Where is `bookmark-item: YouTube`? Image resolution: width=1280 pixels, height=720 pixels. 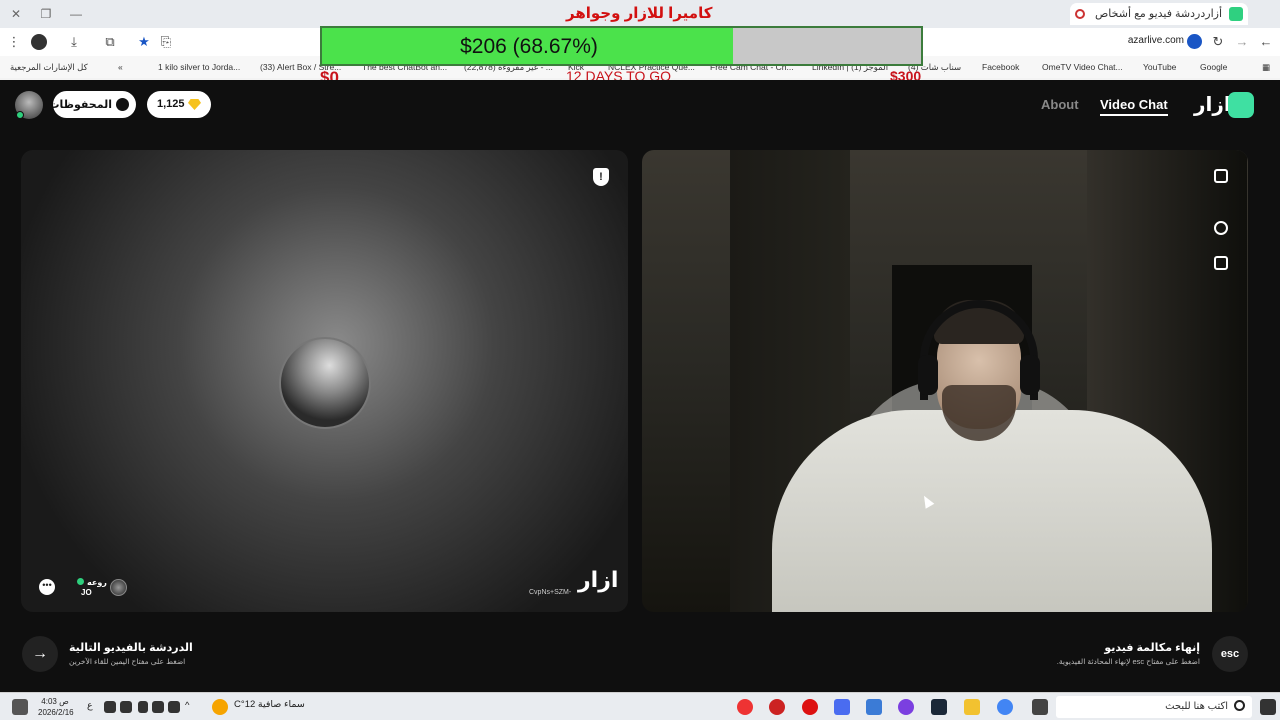
bookmark-item: YouTube is located at coordinates (1159, 67).